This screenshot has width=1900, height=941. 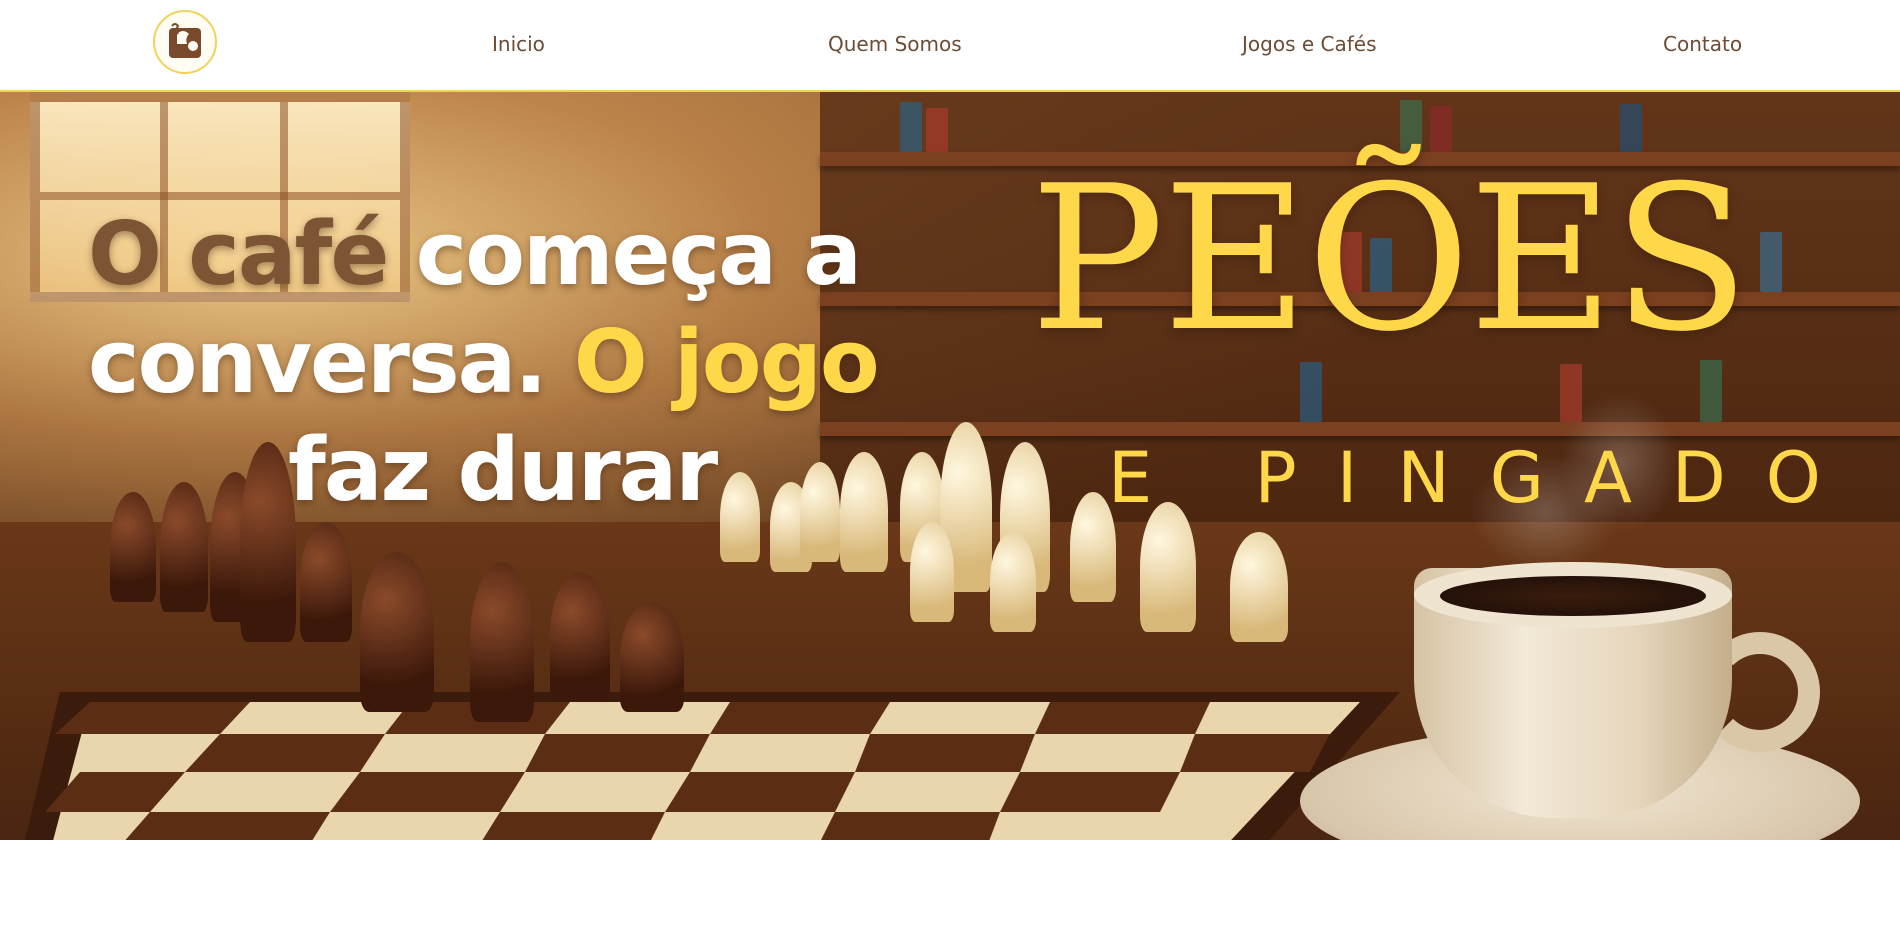 I want to click on headline-part-o-jogo: O jogo, so click(x=726, y=362).